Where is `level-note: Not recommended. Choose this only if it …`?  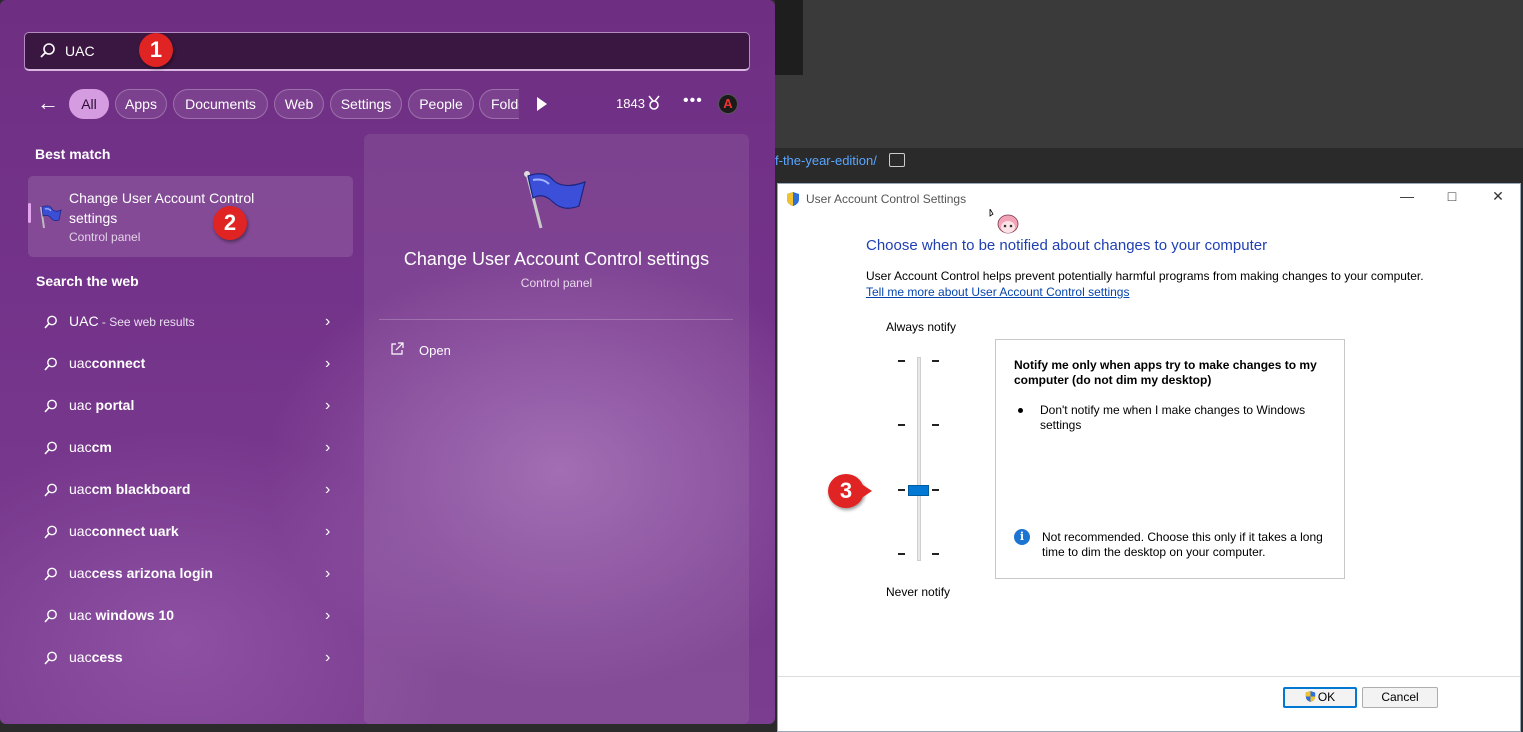
level-note: Not recommended. Choose this only if it … is located at coordinates (1182, 544).